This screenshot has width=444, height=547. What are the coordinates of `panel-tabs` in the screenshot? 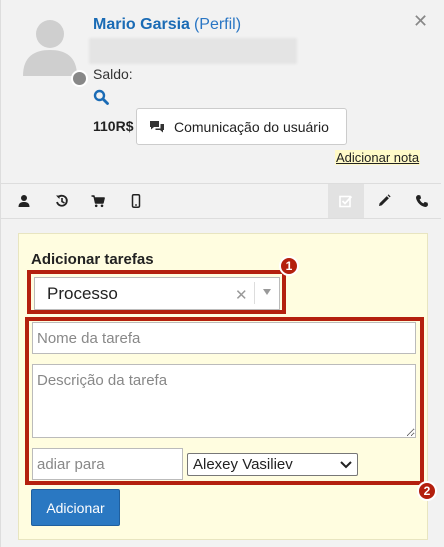 It's located at (221, 201).